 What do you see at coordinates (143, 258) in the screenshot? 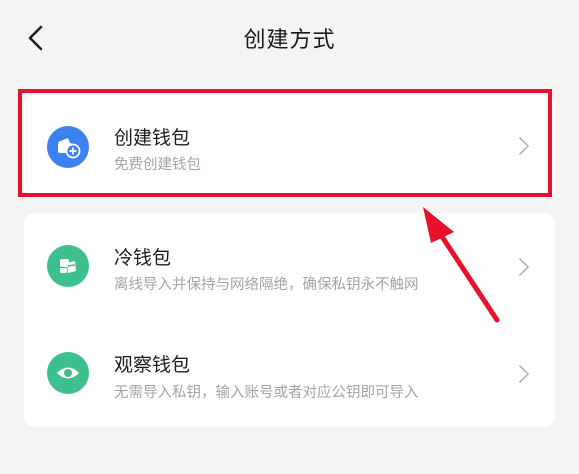
I see `option-title: 冷钱包` at bounding box center [143, 258].